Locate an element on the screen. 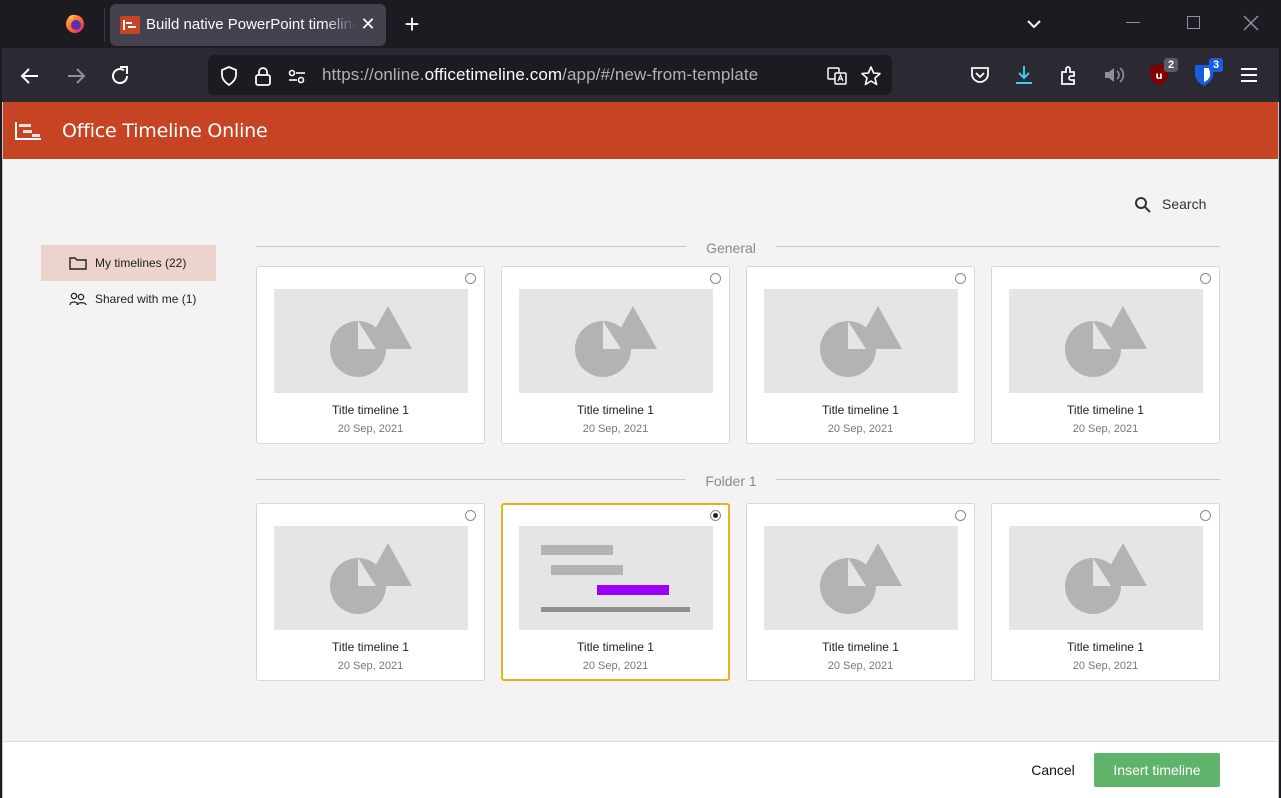 This screenshot has height=798, width=1281. maximize-icon is located at coordinates (1193, 22).